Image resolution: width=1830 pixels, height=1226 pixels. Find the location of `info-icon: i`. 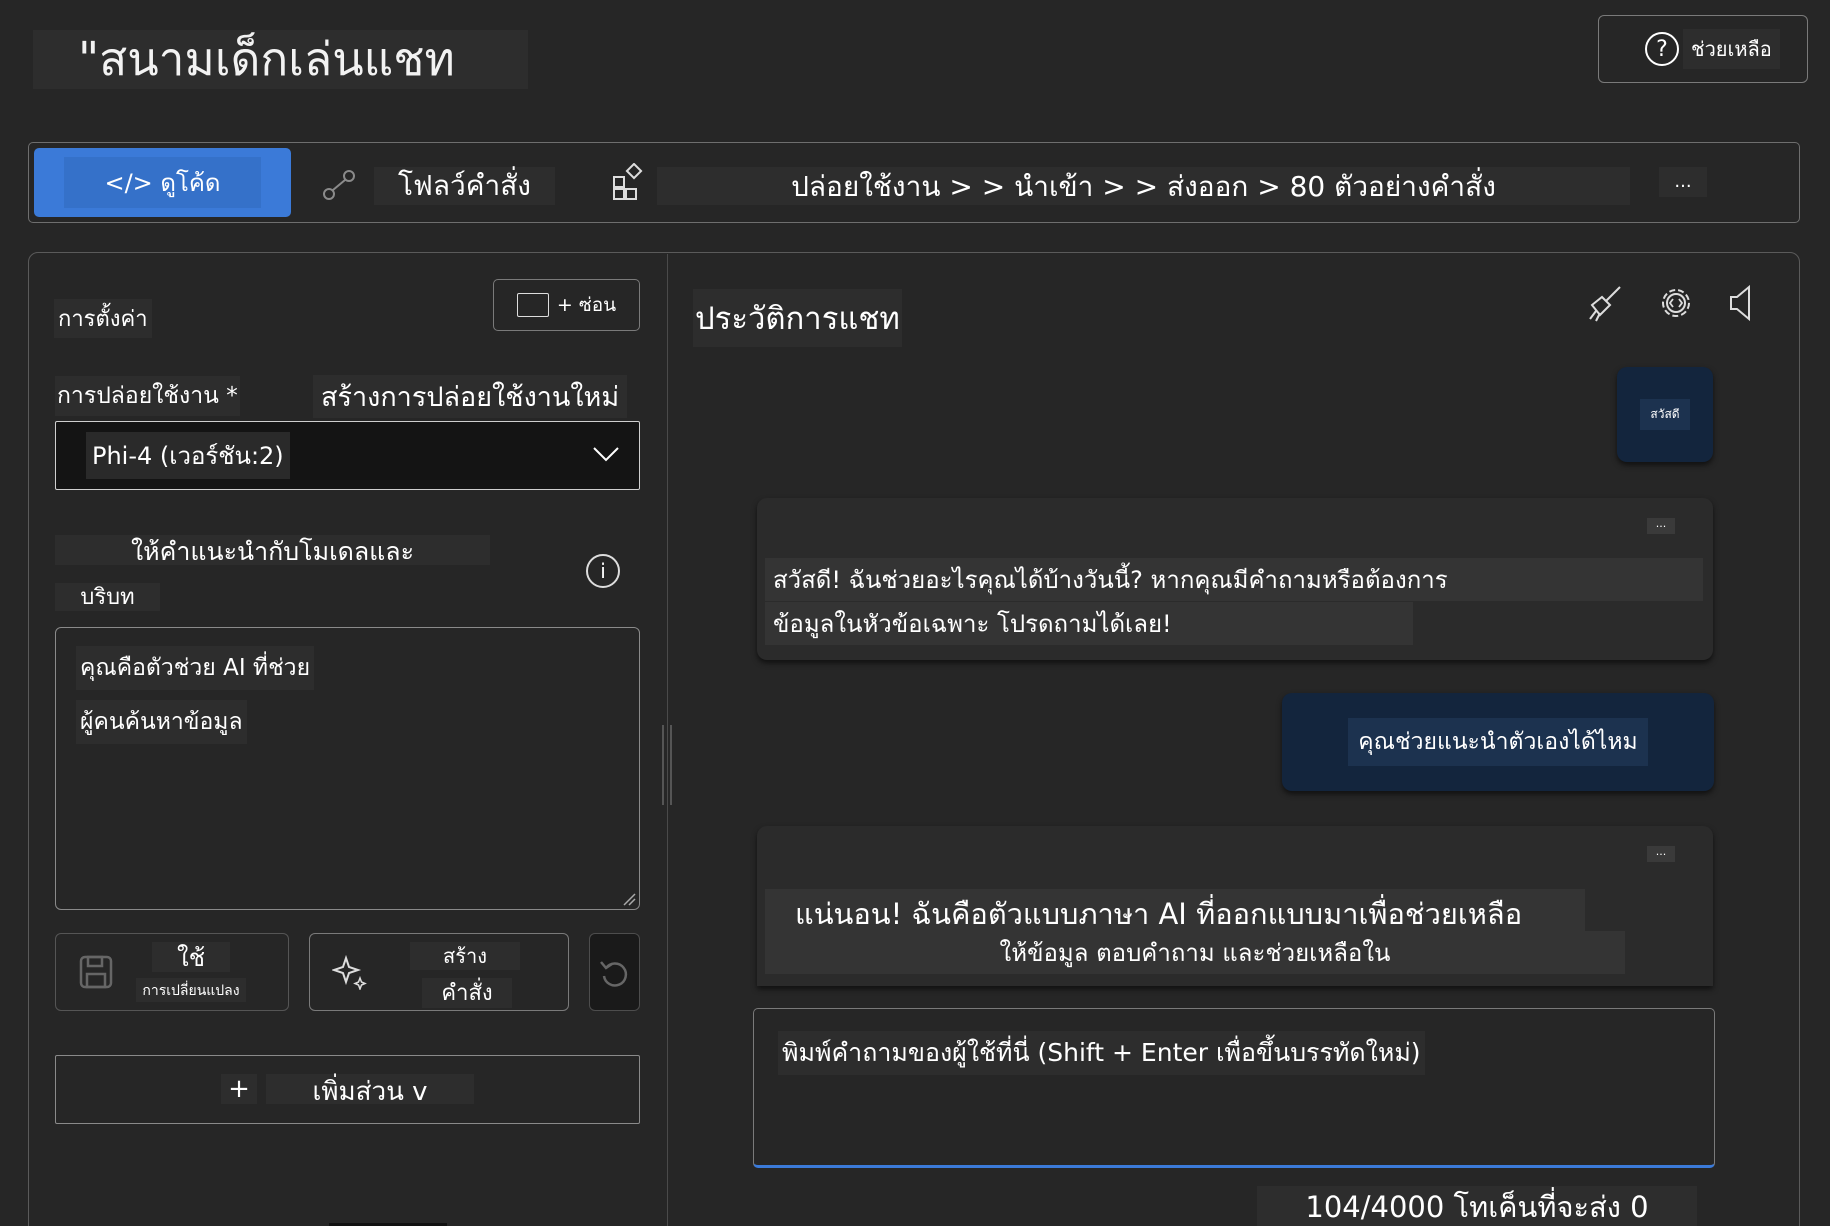

info-icon: i is located at coordinates (603, 571).